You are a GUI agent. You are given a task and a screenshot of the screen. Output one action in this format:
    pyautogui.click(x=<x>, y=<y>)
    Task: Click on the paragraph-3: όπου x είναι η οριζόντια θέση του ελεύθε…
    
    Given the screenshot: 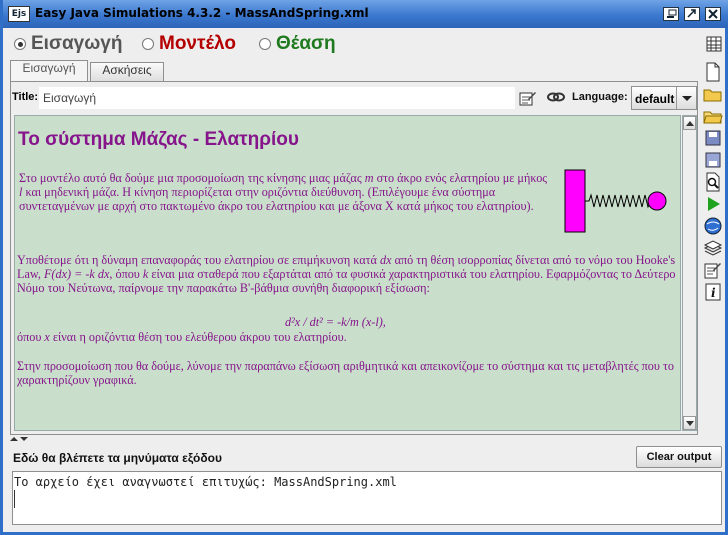 What is the action you would take?
    pyautogui.click(x=182, y=337)
    